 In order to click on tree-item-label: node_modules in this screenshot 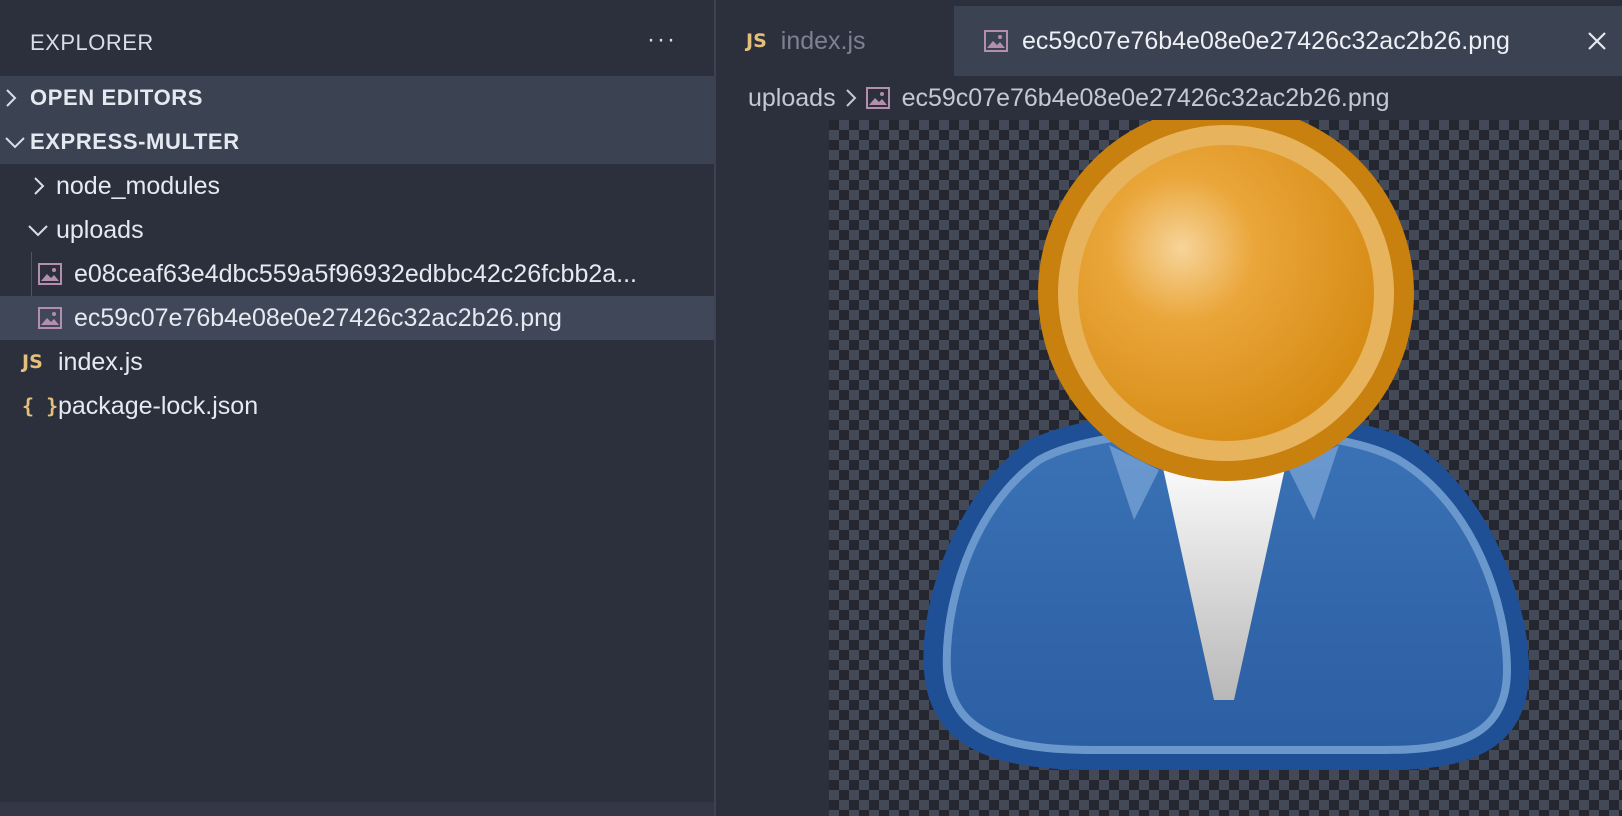, I will do `click(138, 185)`.